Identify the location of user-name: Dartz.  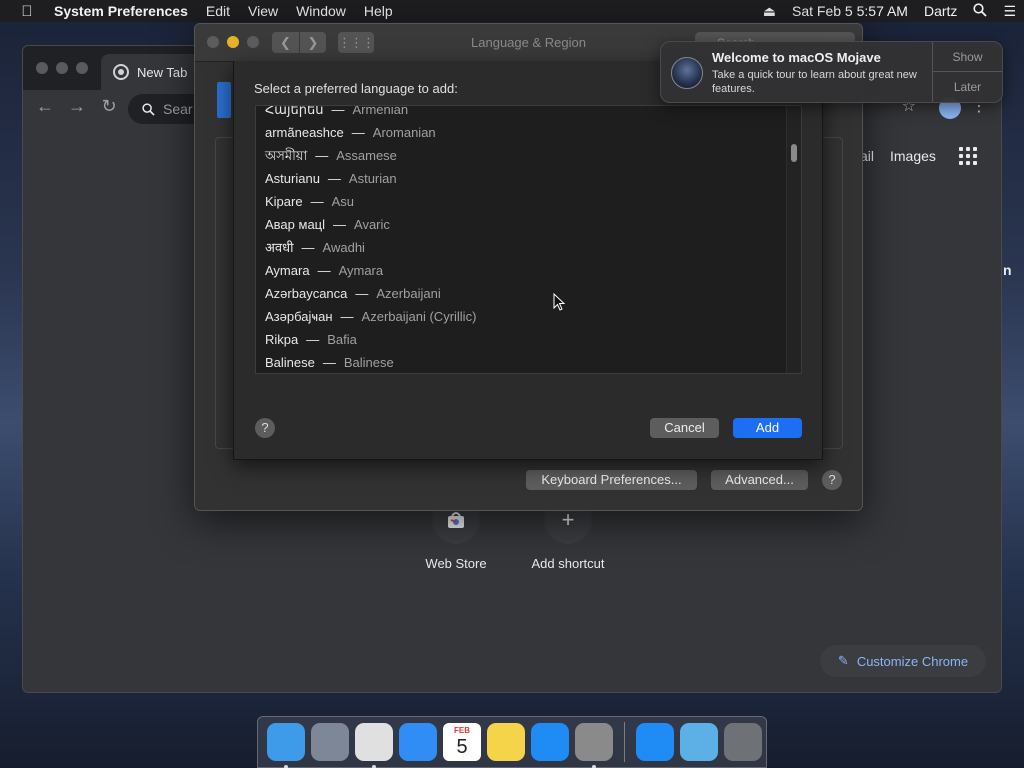
(940, 11).